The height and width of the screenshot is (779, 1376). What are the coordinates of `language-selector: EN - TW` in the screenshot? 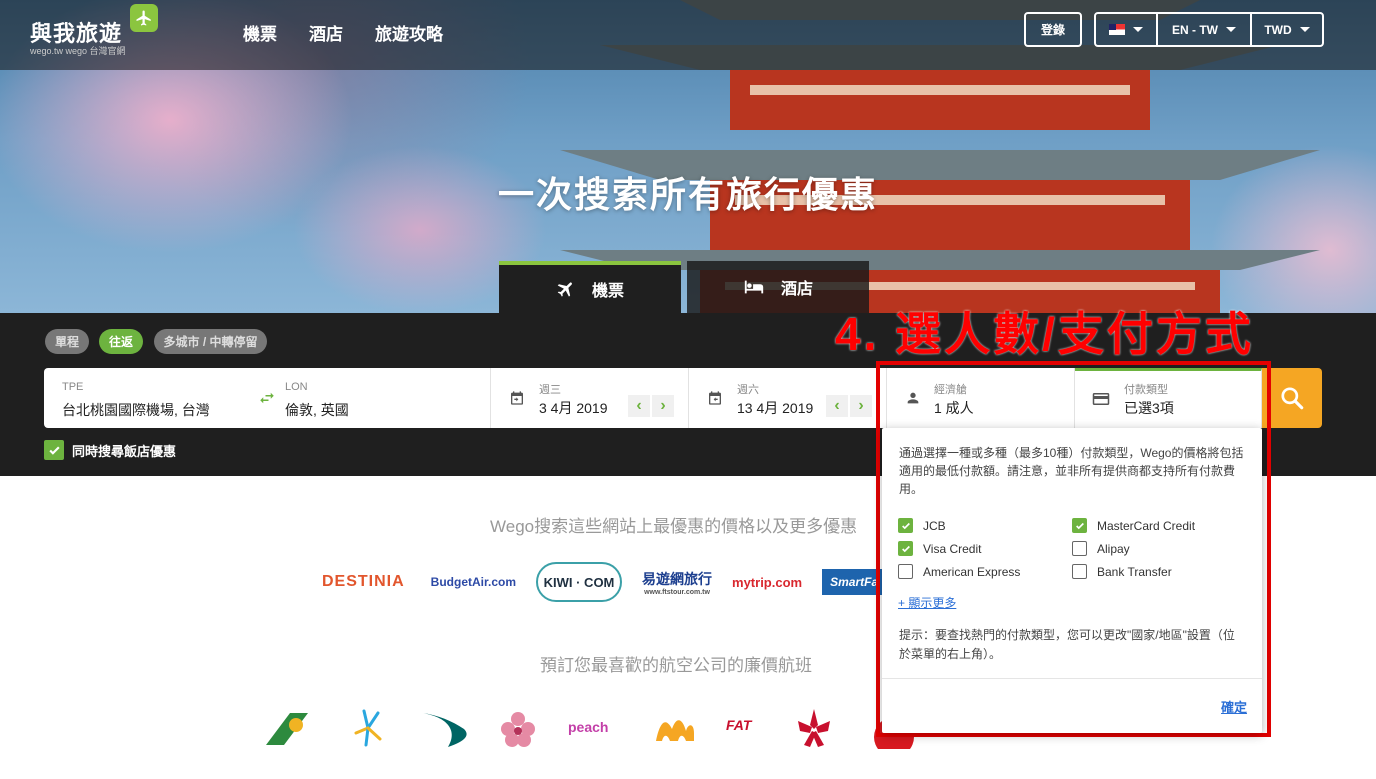 It's located at (1205, 29).